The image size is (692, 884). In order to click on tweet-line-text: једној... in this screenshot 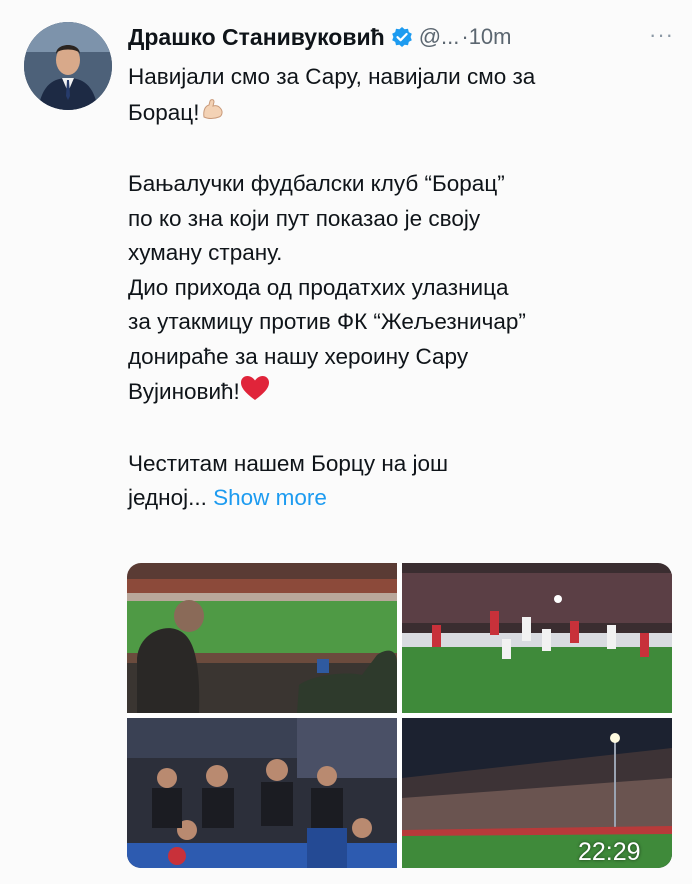, I will do `click(167, 497)`.